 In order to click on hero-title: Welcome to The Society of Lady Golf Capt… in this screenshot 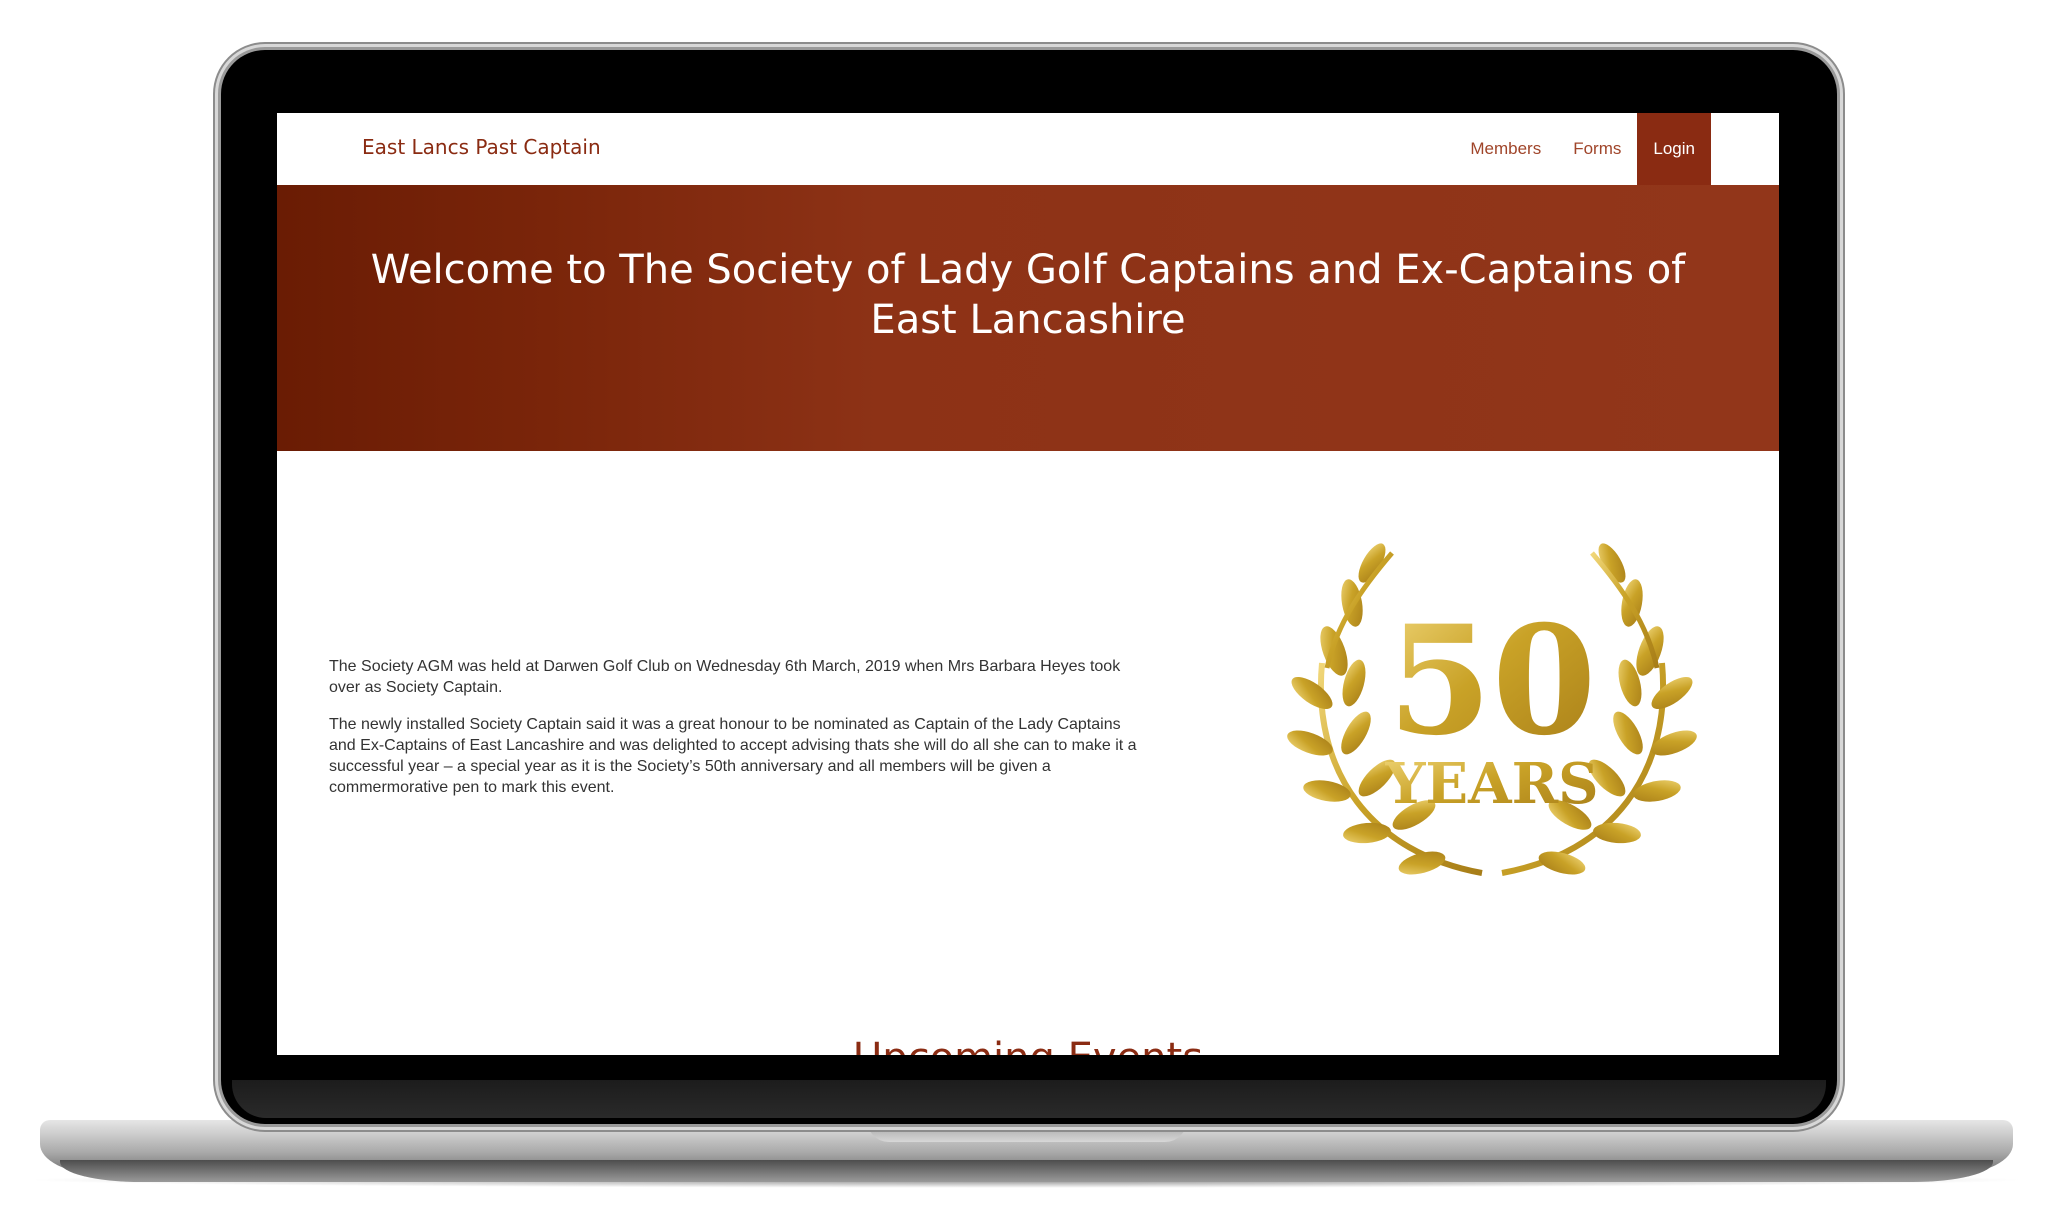, I will do `click(1028, 295)`.